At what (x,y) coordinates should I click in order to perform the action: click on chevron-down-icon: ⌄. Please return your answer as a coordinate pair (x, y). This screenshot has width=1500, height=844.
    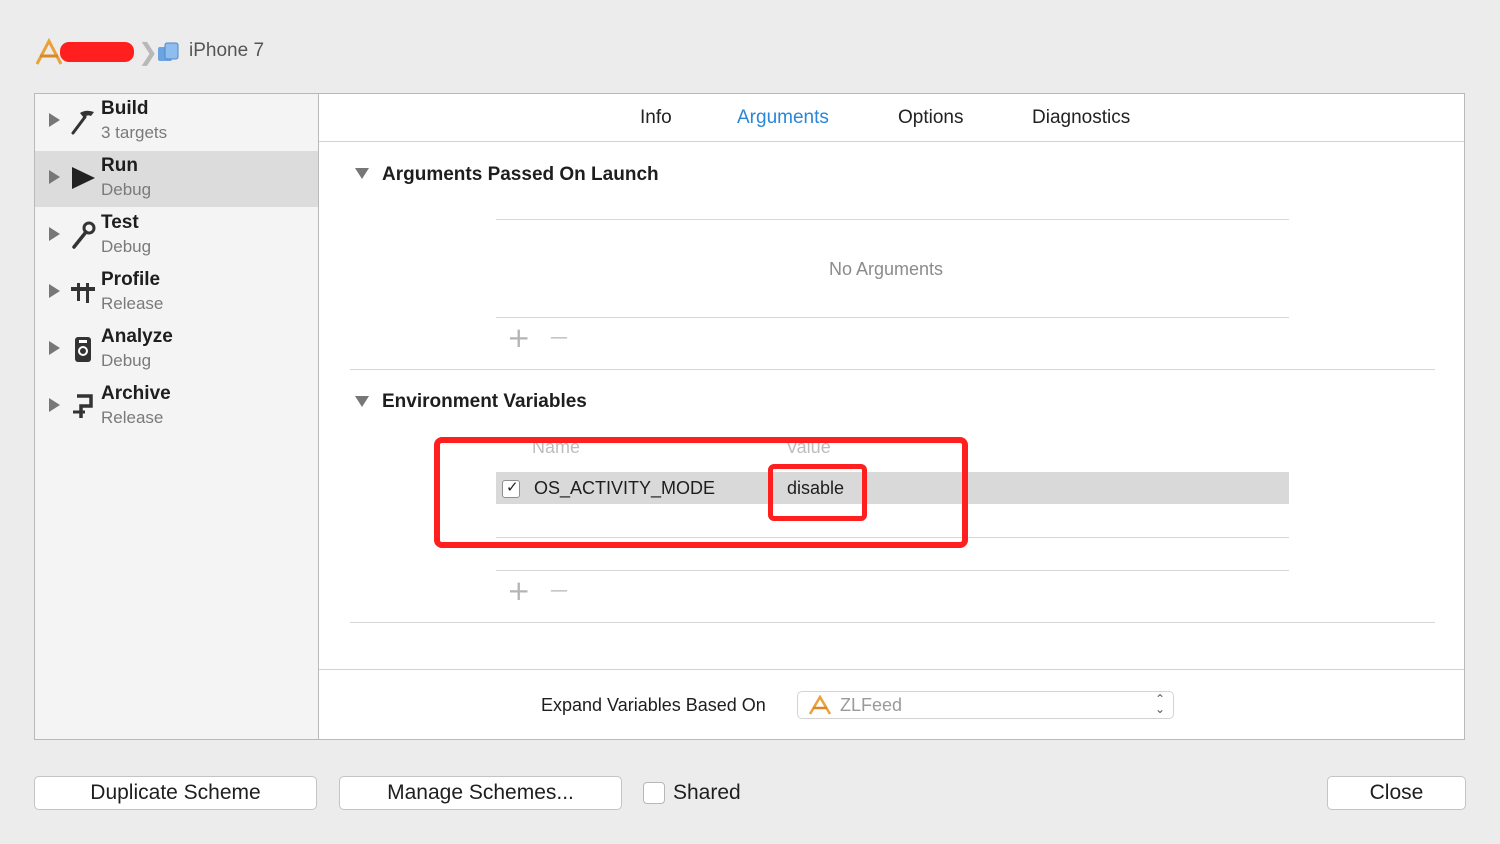
    Looking at the image, I should click on (1159, 709).